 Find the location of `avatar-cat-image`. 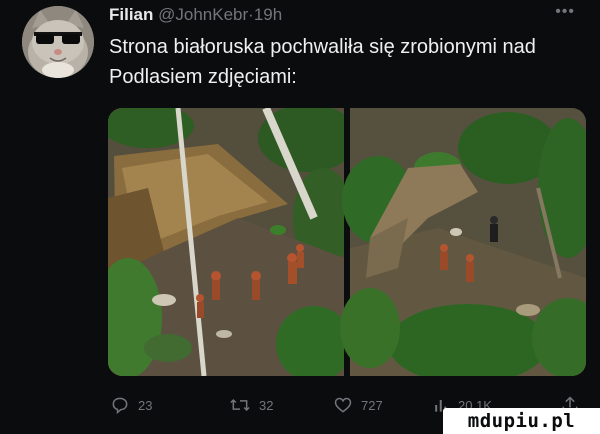

avatar-cat-image is located at coordinates (58, 42).